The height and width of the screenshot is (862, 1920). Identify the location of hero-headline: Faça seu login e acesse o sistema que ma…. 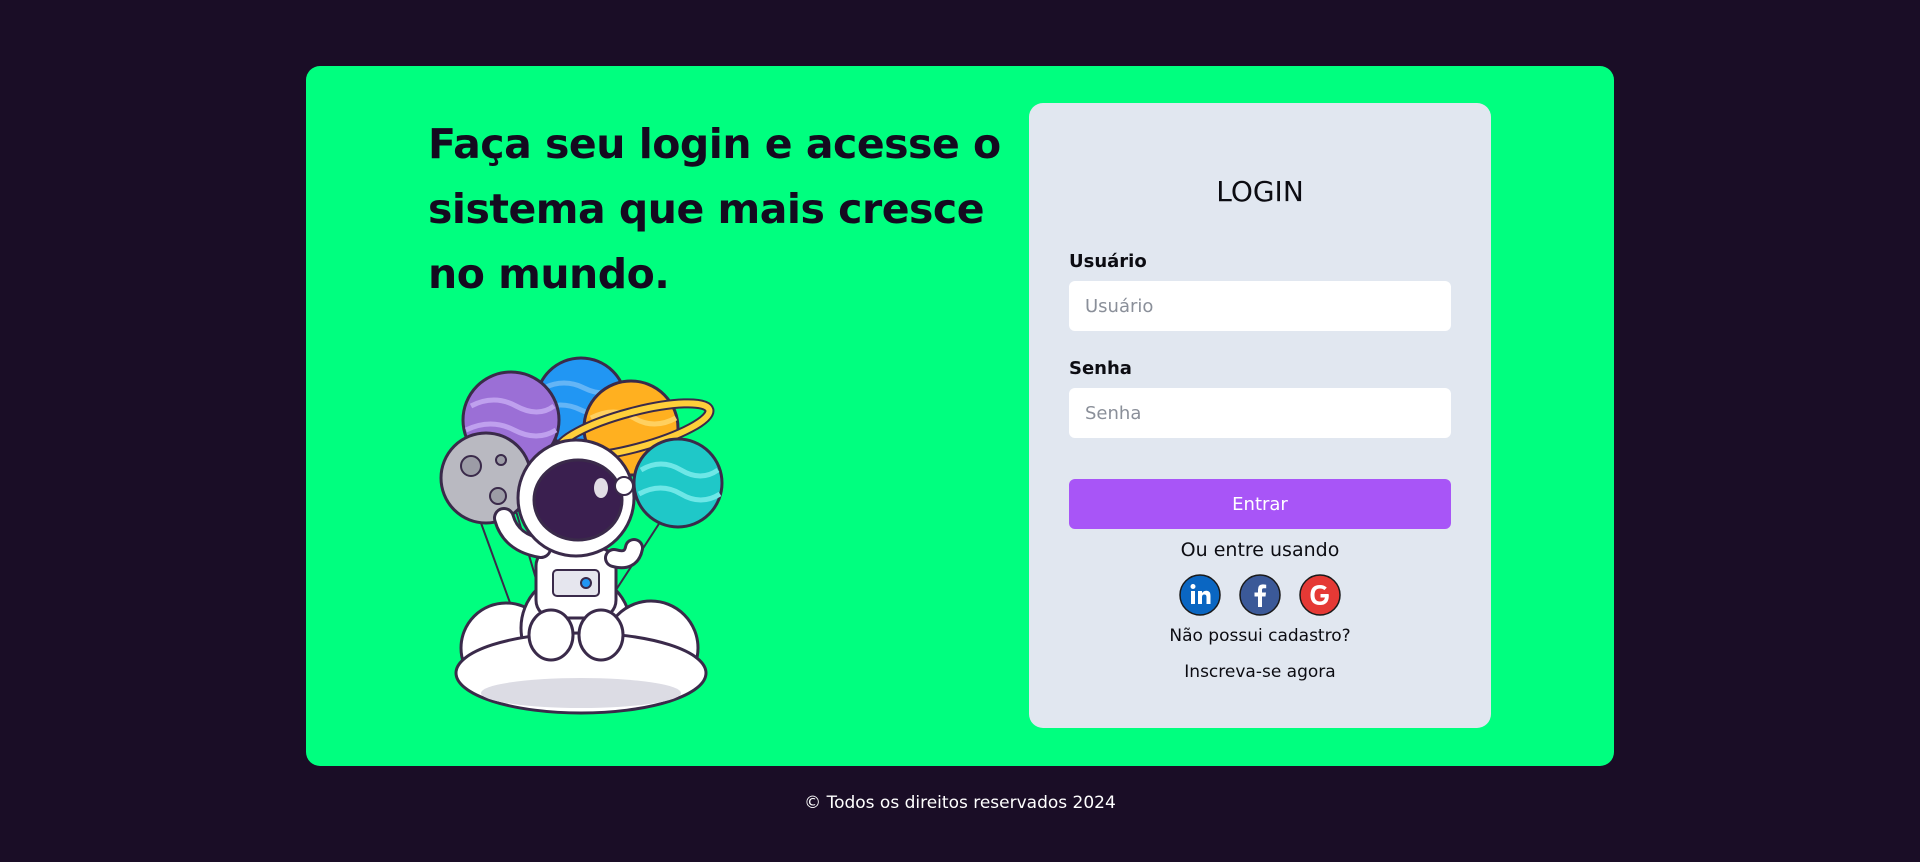
(714, 209).